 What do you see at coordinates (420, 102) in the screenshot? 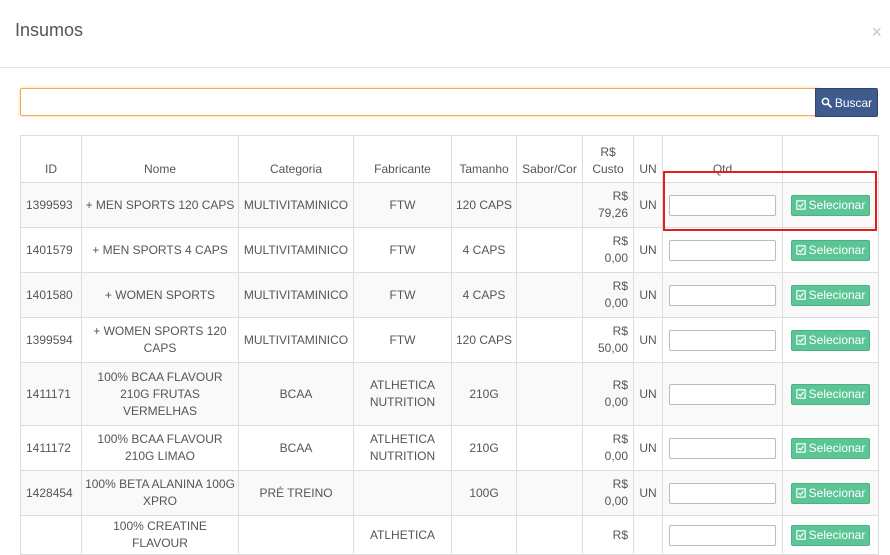
I see `search-input` at bounding box center [420, 102].